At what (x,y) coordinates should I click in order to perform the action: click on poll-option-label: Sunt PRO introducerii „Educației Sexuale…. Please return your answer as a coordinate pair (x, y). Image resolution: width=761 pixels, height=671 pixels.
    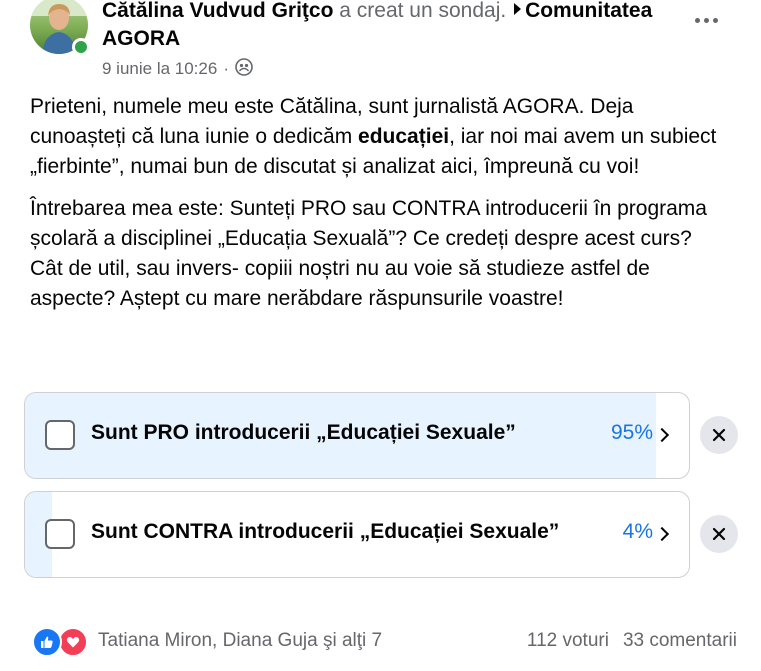
    Looking at the image, I should click on (303, 432).